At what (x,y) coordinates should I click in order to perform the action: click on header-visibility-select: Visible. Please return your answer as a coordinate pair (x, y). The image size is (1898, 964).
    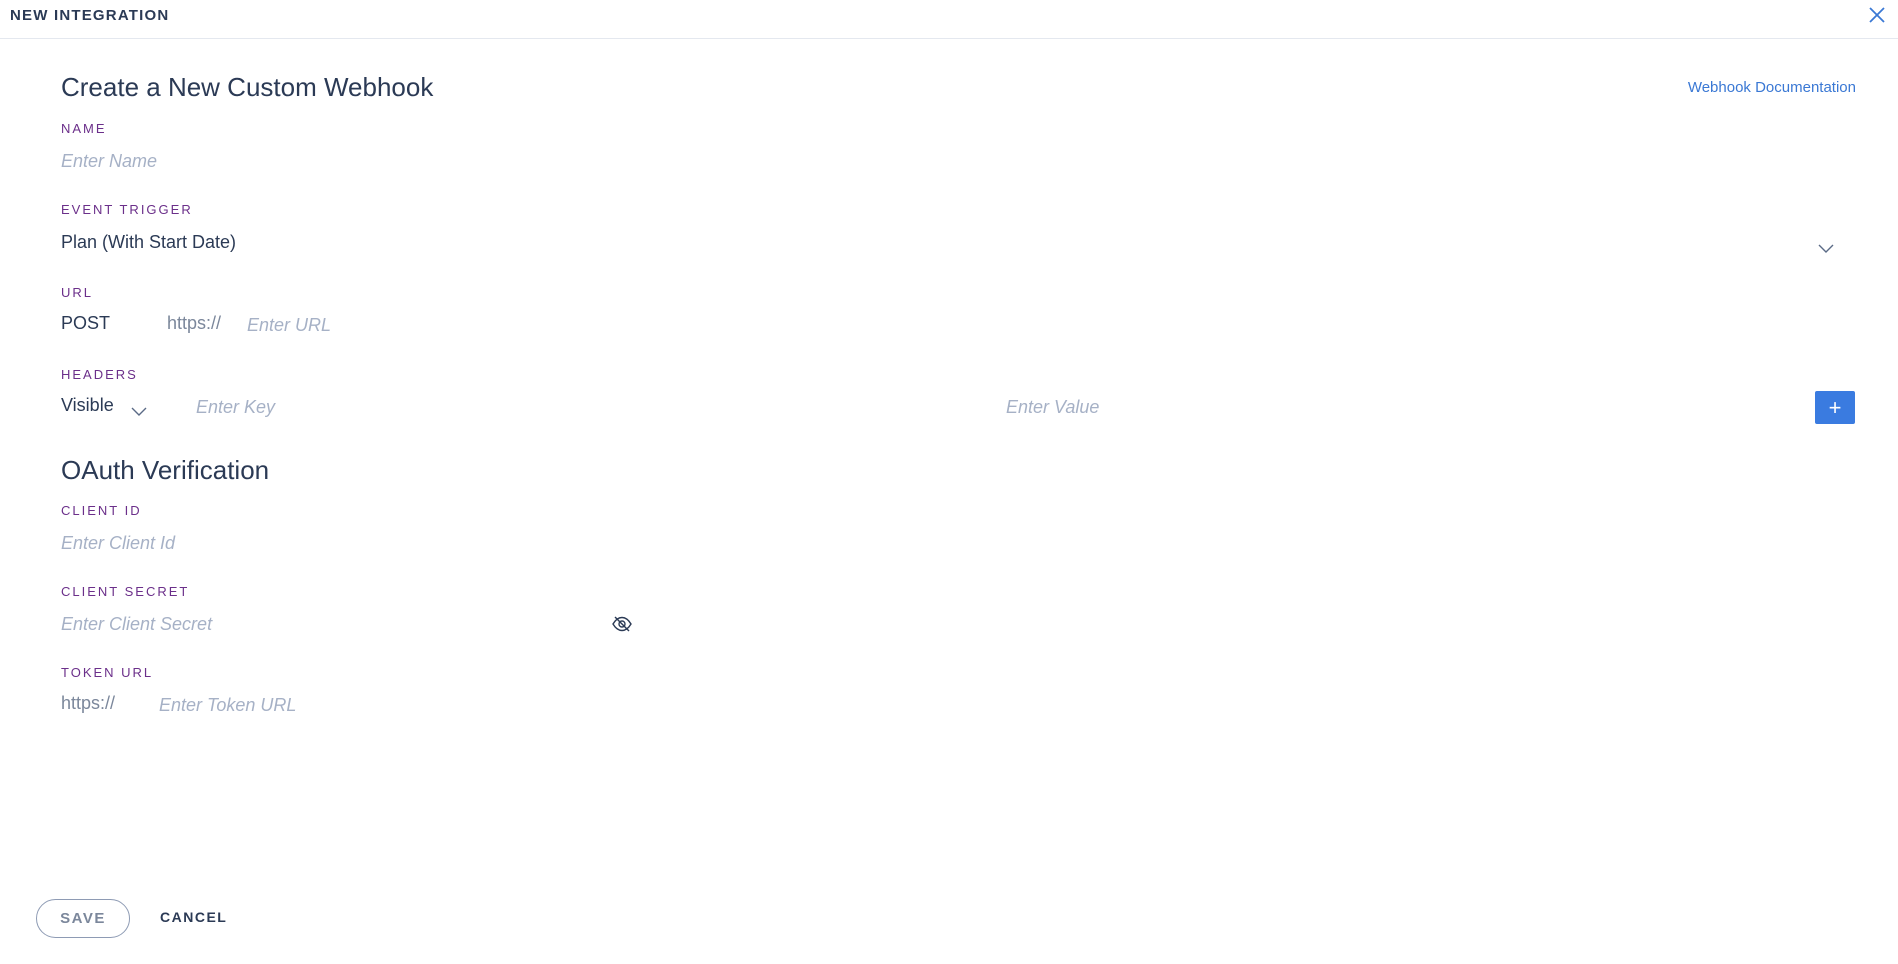
    Looking at the image, I should click on (108, 409).